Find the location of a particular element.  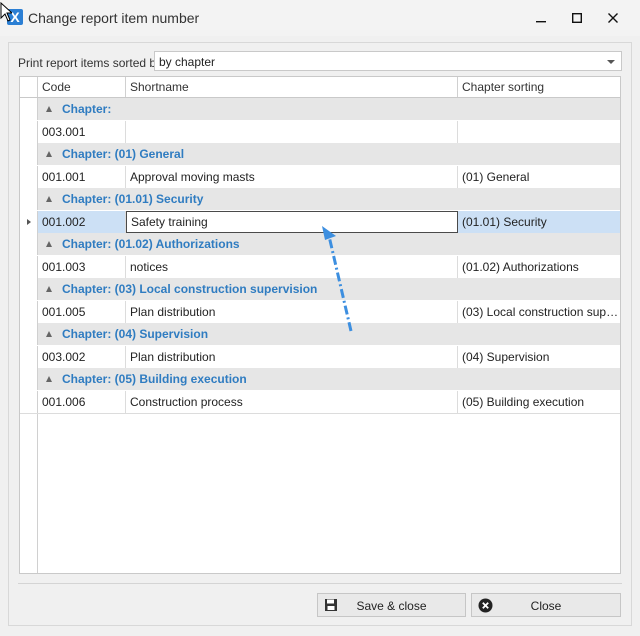

current-row-pointer-icon is located at coordinates (29, 222).